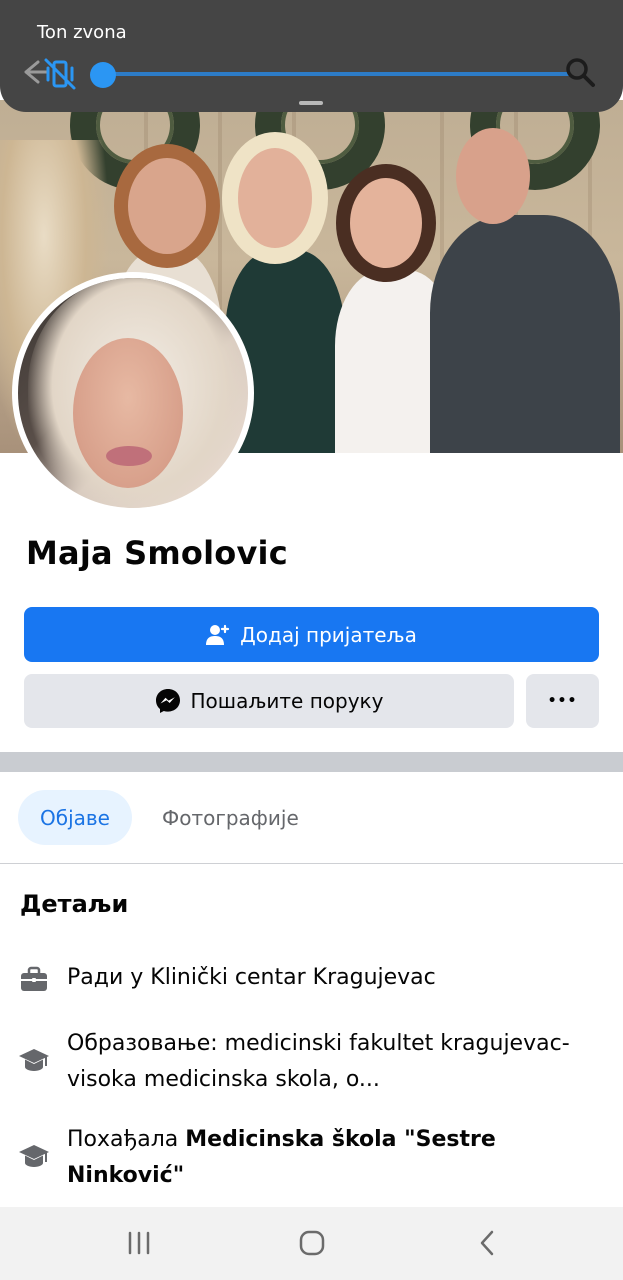  I want to click on home-icon, so click(312, 1243).